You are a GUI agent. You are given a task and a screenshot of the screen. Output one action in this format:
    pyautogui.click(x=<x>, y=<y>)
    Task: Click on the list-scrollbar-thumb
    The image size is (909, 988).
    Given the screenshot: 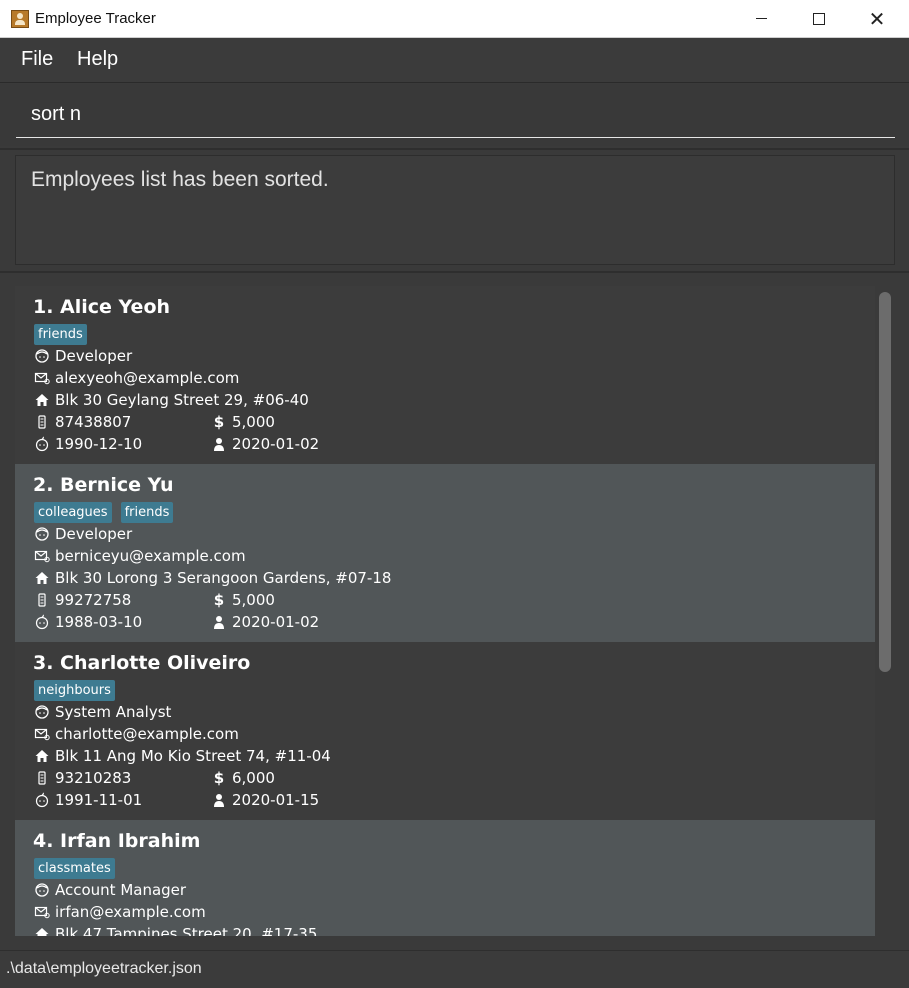 What is the action you would take?
    pyautogui.click(x=885, y=482)
    